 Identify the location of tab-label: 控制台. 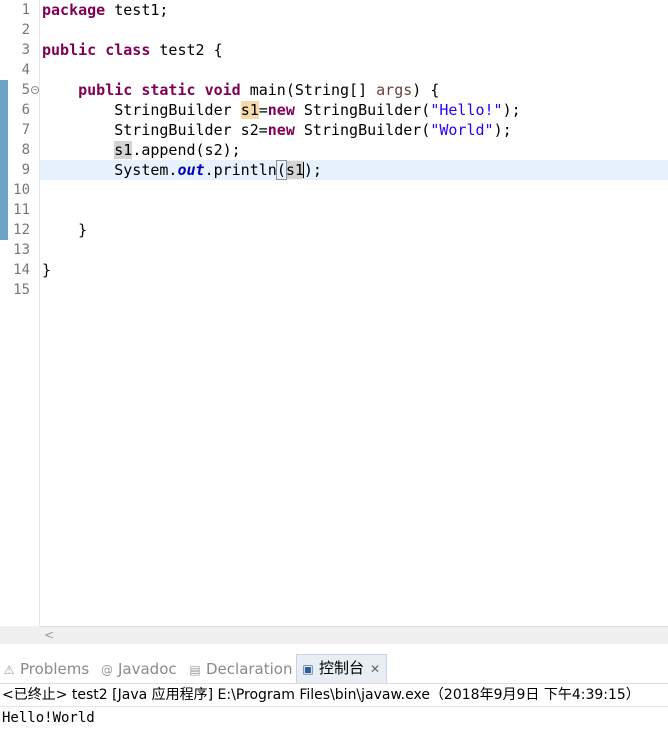
(342, 668).